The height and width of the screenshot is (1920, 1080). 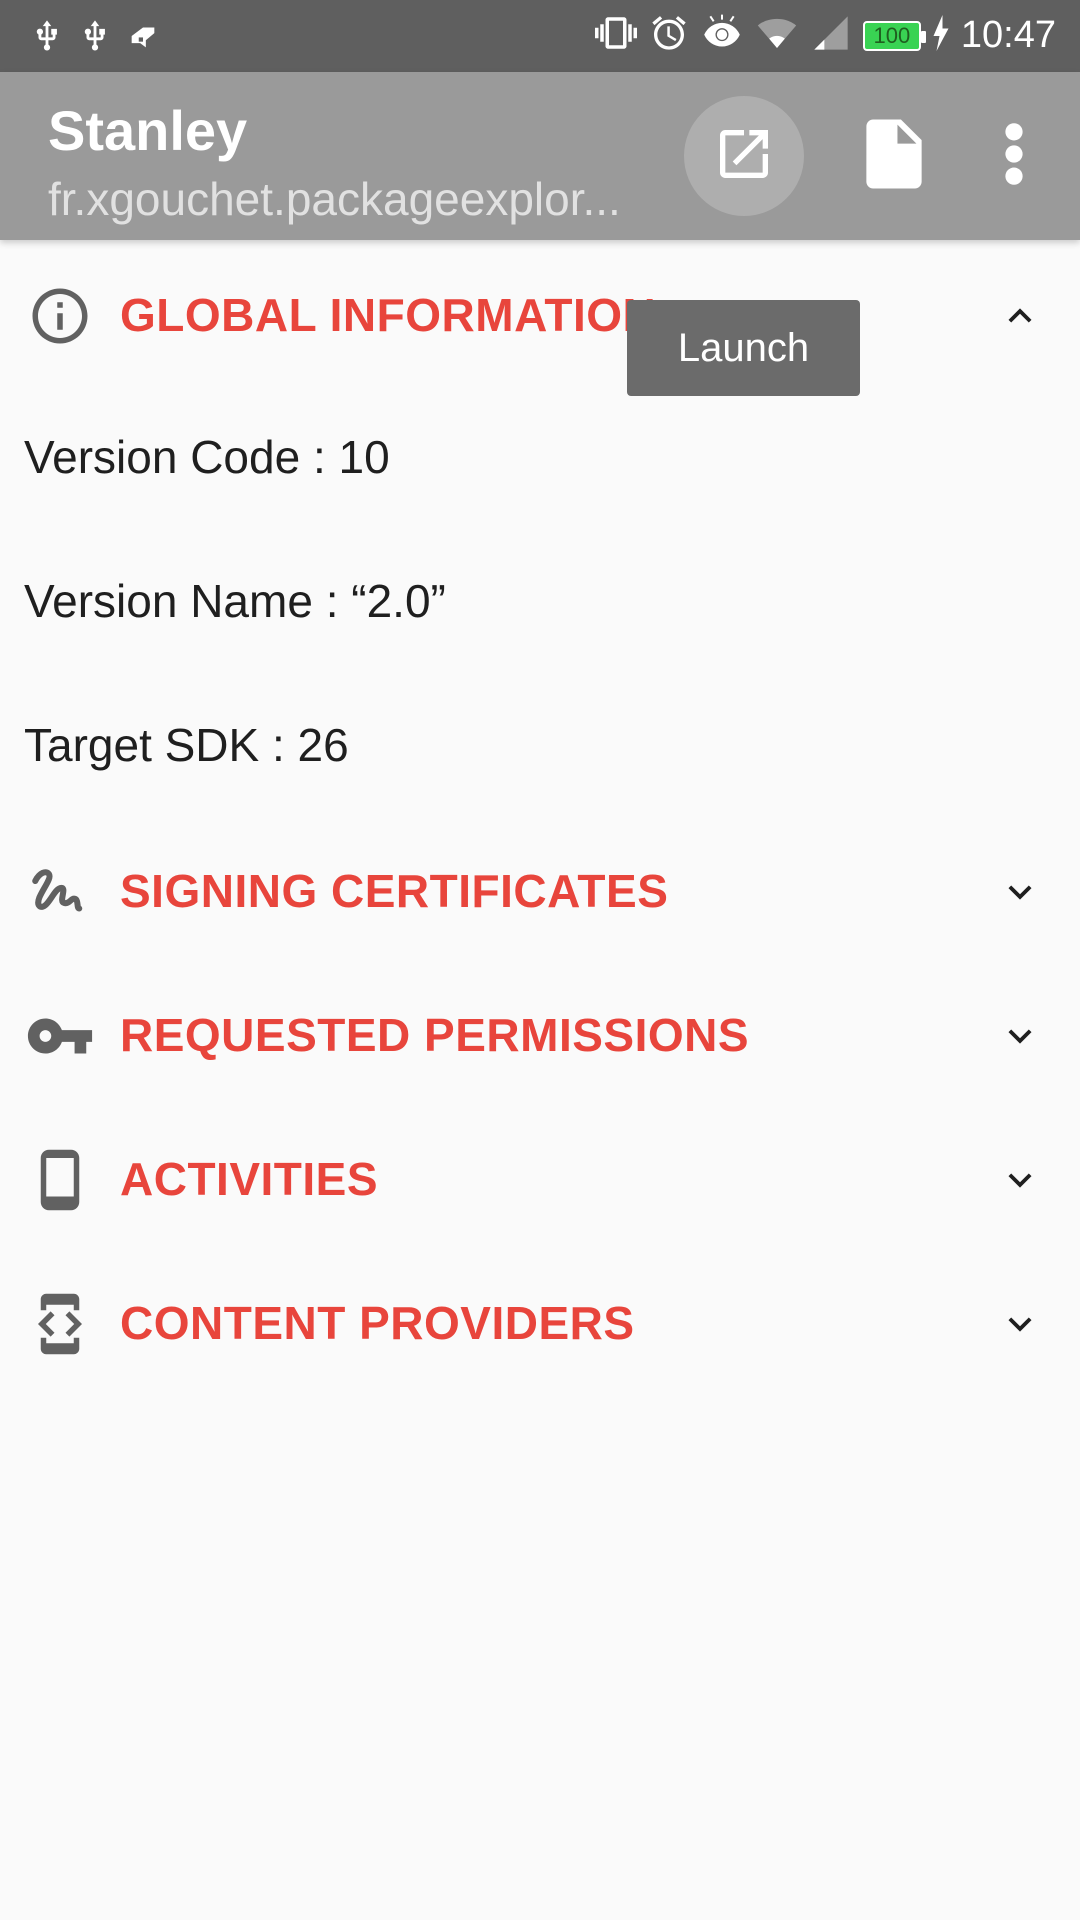 I want to click on info-icon, so click(x=60, y=316).